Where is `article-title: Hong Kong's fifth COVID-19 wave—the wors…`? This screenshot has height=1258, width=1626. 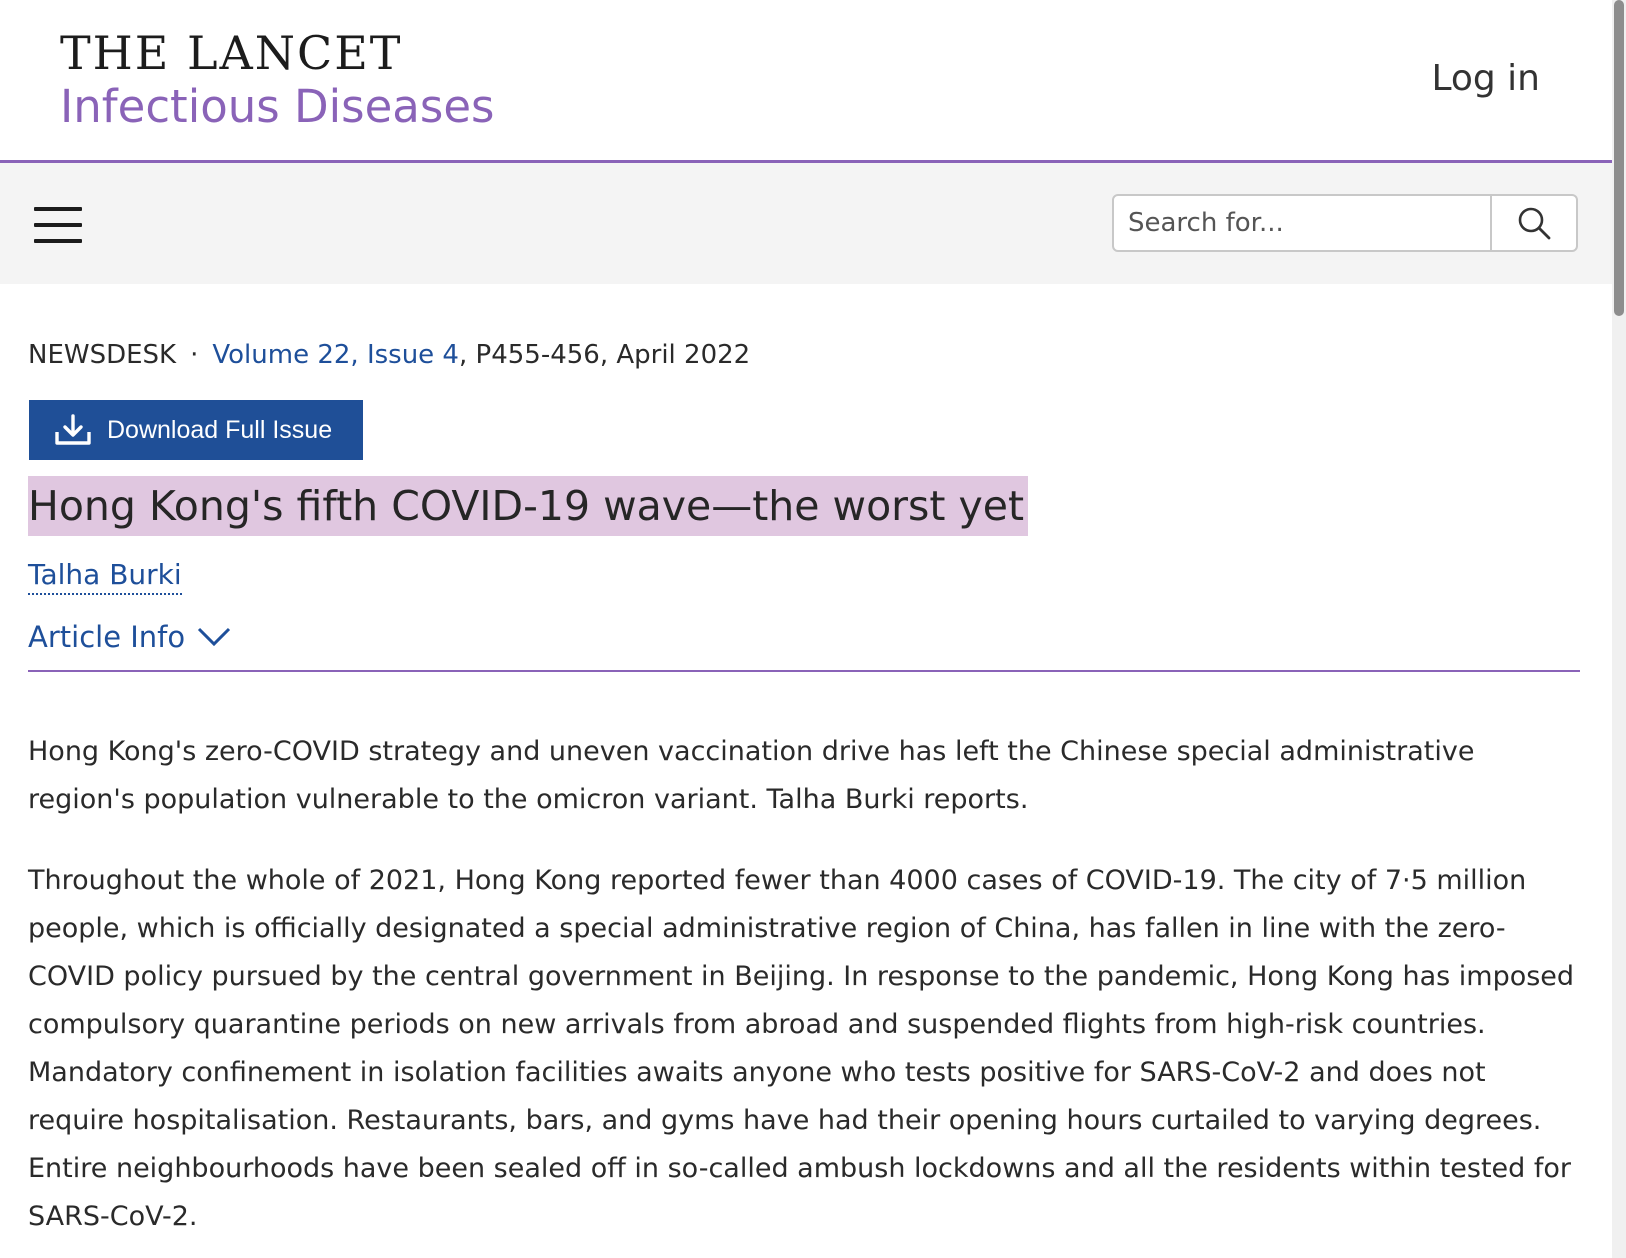
article-title: Hong Kong's fifth COVID-19 wave—the wors… is located at coordinates (528, 506).